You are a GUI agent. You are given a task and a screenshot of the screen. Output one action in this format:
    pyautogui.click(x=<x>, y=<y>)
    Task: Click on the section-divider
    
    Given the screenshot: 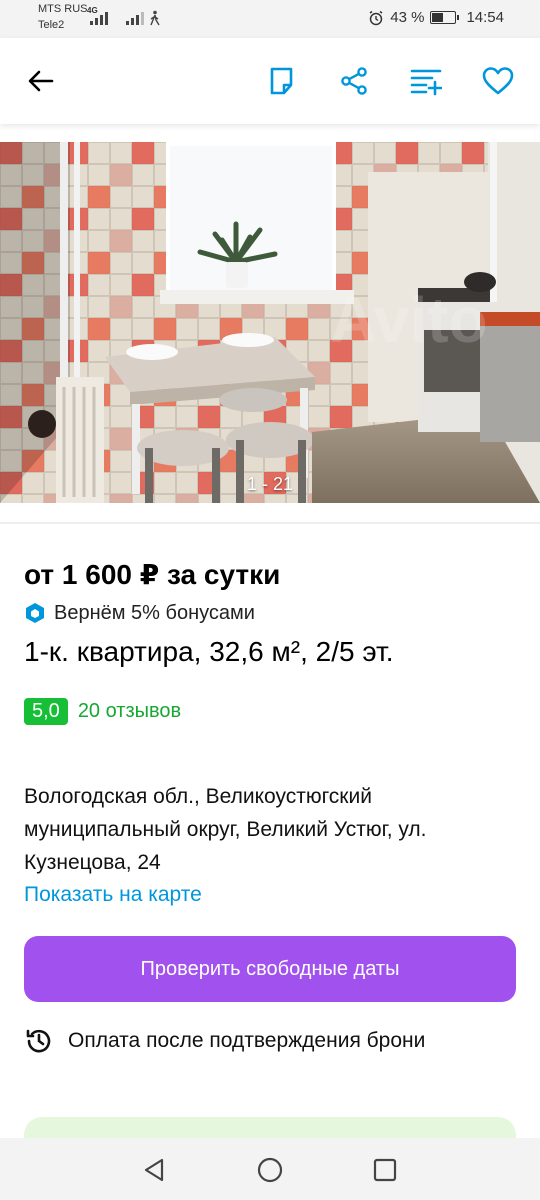 What is the action you would take?
    pyautogui.click(x=270, y=523)
    